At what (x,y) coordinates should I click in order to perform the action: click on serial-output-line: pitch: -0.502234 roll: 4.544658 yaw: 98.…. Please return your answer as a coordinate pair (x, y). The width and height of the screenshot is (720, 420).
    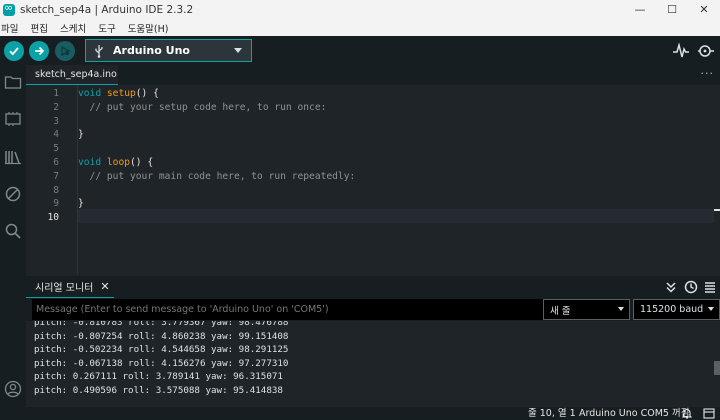
    Looking at the image, I should click on (161, 349).